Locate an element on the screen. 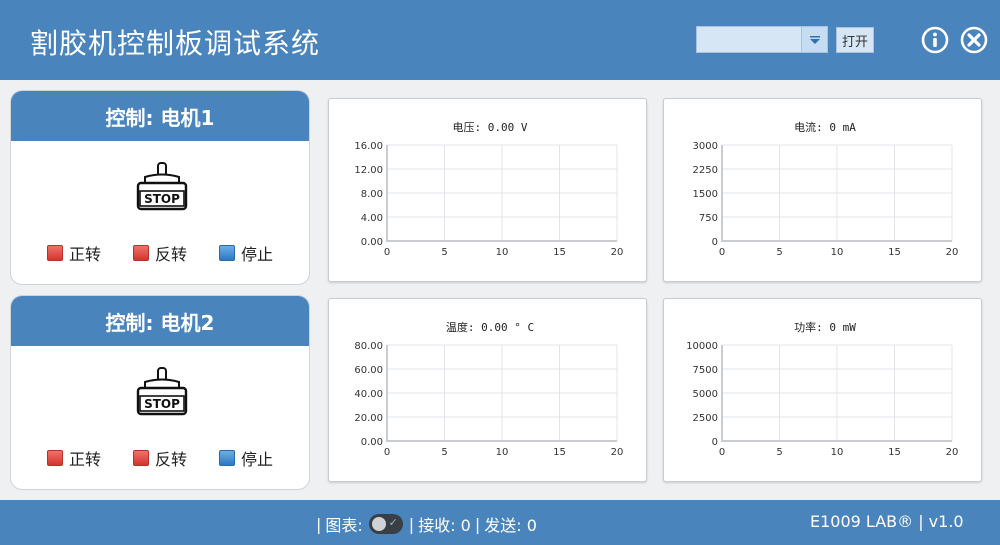 The image size is (1000, 545). motor-1-reverse-button: 反转 is located at coordinates (160, 253).